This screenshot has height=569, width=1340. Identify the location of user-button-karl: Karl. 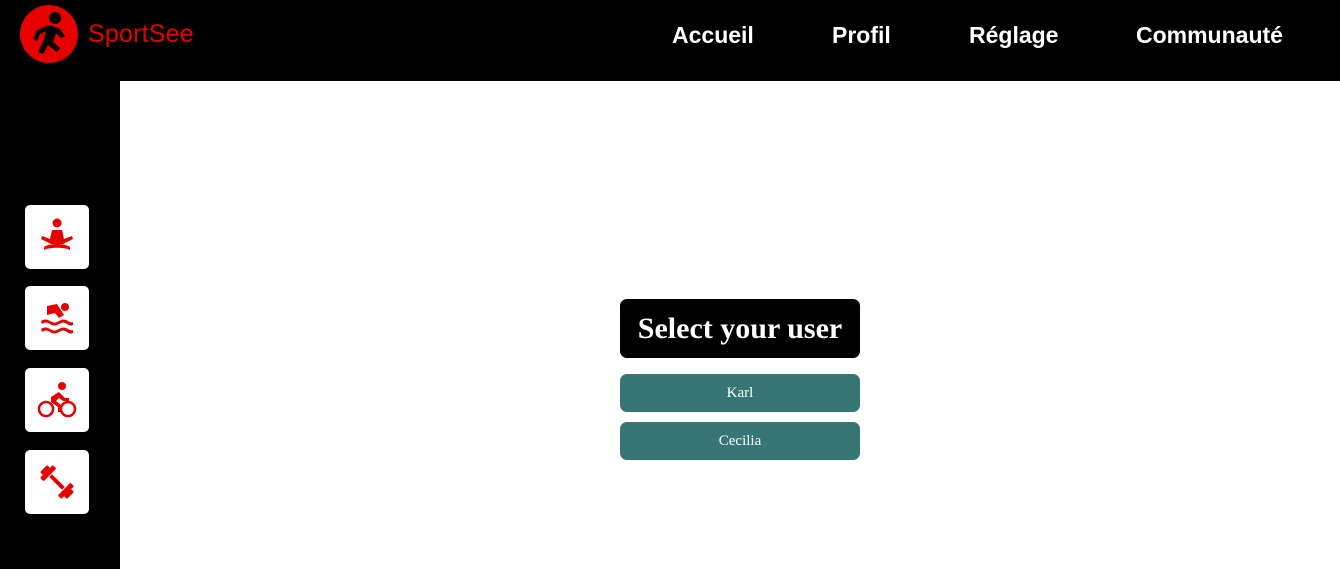
(740, 393).